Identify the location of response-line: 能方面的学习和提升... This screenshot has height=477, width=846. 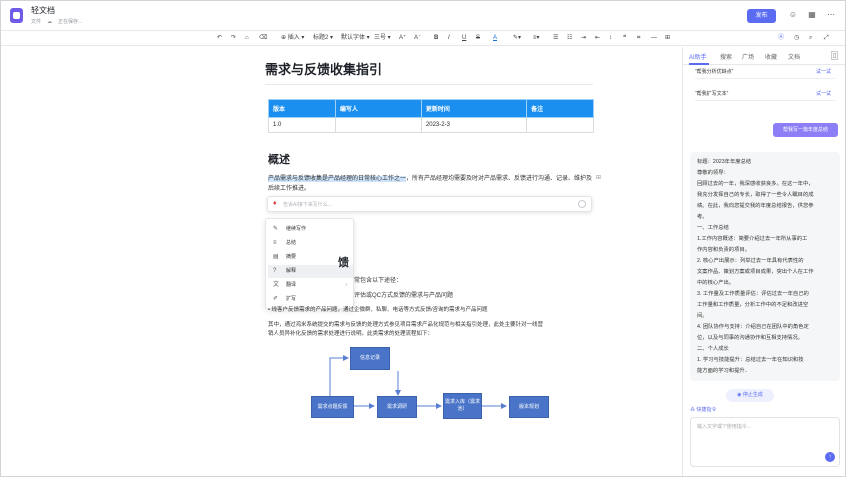
(722, 371).